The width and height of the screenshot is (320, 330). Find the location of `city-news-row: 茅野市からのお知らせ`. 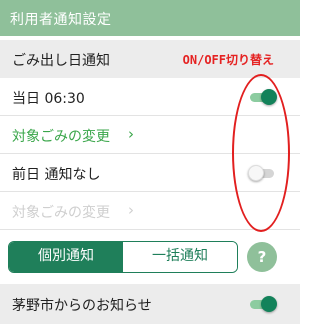

city-news-row: 茅野市からのお知らせ is located at coordinates (150, 304).